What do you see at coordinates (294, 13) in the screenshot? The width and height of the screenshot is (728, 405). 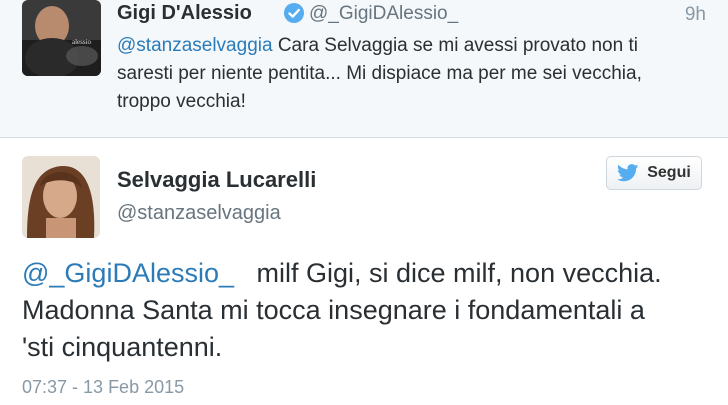 I see `verified-badge-icon` at bounding box center [294, 13].